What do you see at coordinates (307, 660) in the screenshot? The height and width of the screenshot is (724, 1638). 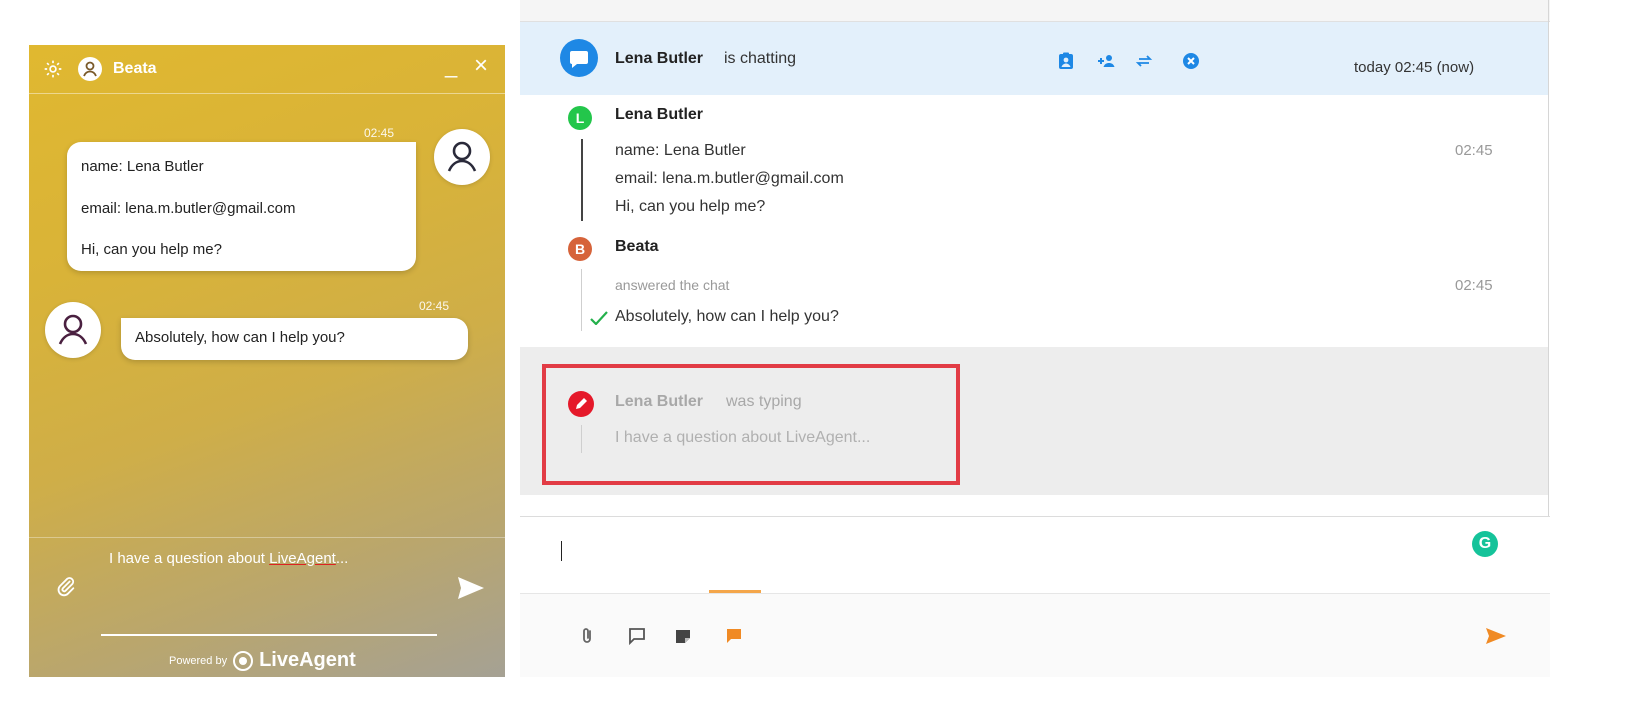 I see `brand-name: LiveAgent` at bounding box center [307, 660].